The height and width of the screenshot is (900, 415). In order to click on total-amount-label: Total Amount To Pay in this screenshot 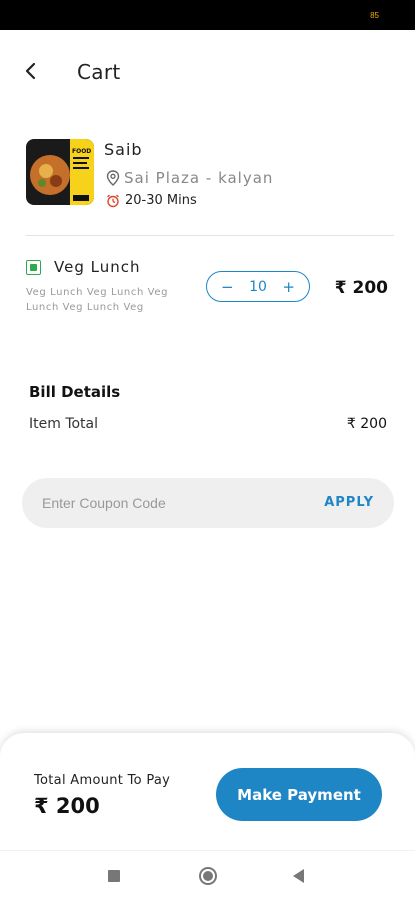, I will do `click(102, 780)`.